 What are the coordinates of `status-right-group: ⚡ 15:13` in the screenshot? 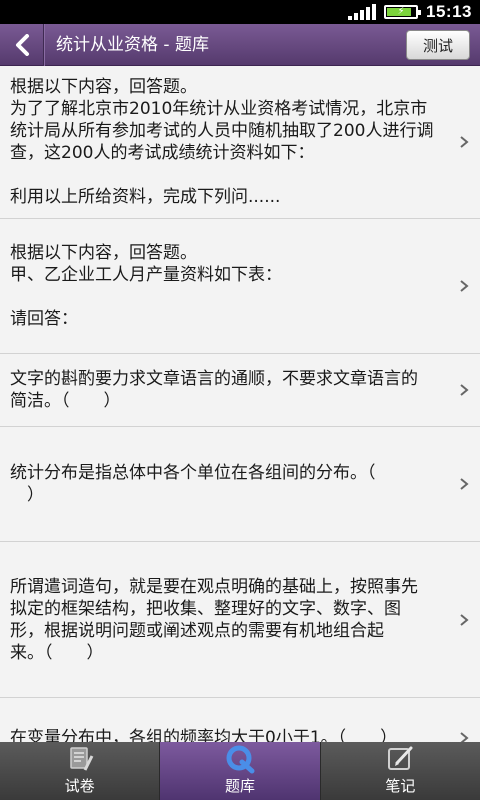 It's located at (410, 12).